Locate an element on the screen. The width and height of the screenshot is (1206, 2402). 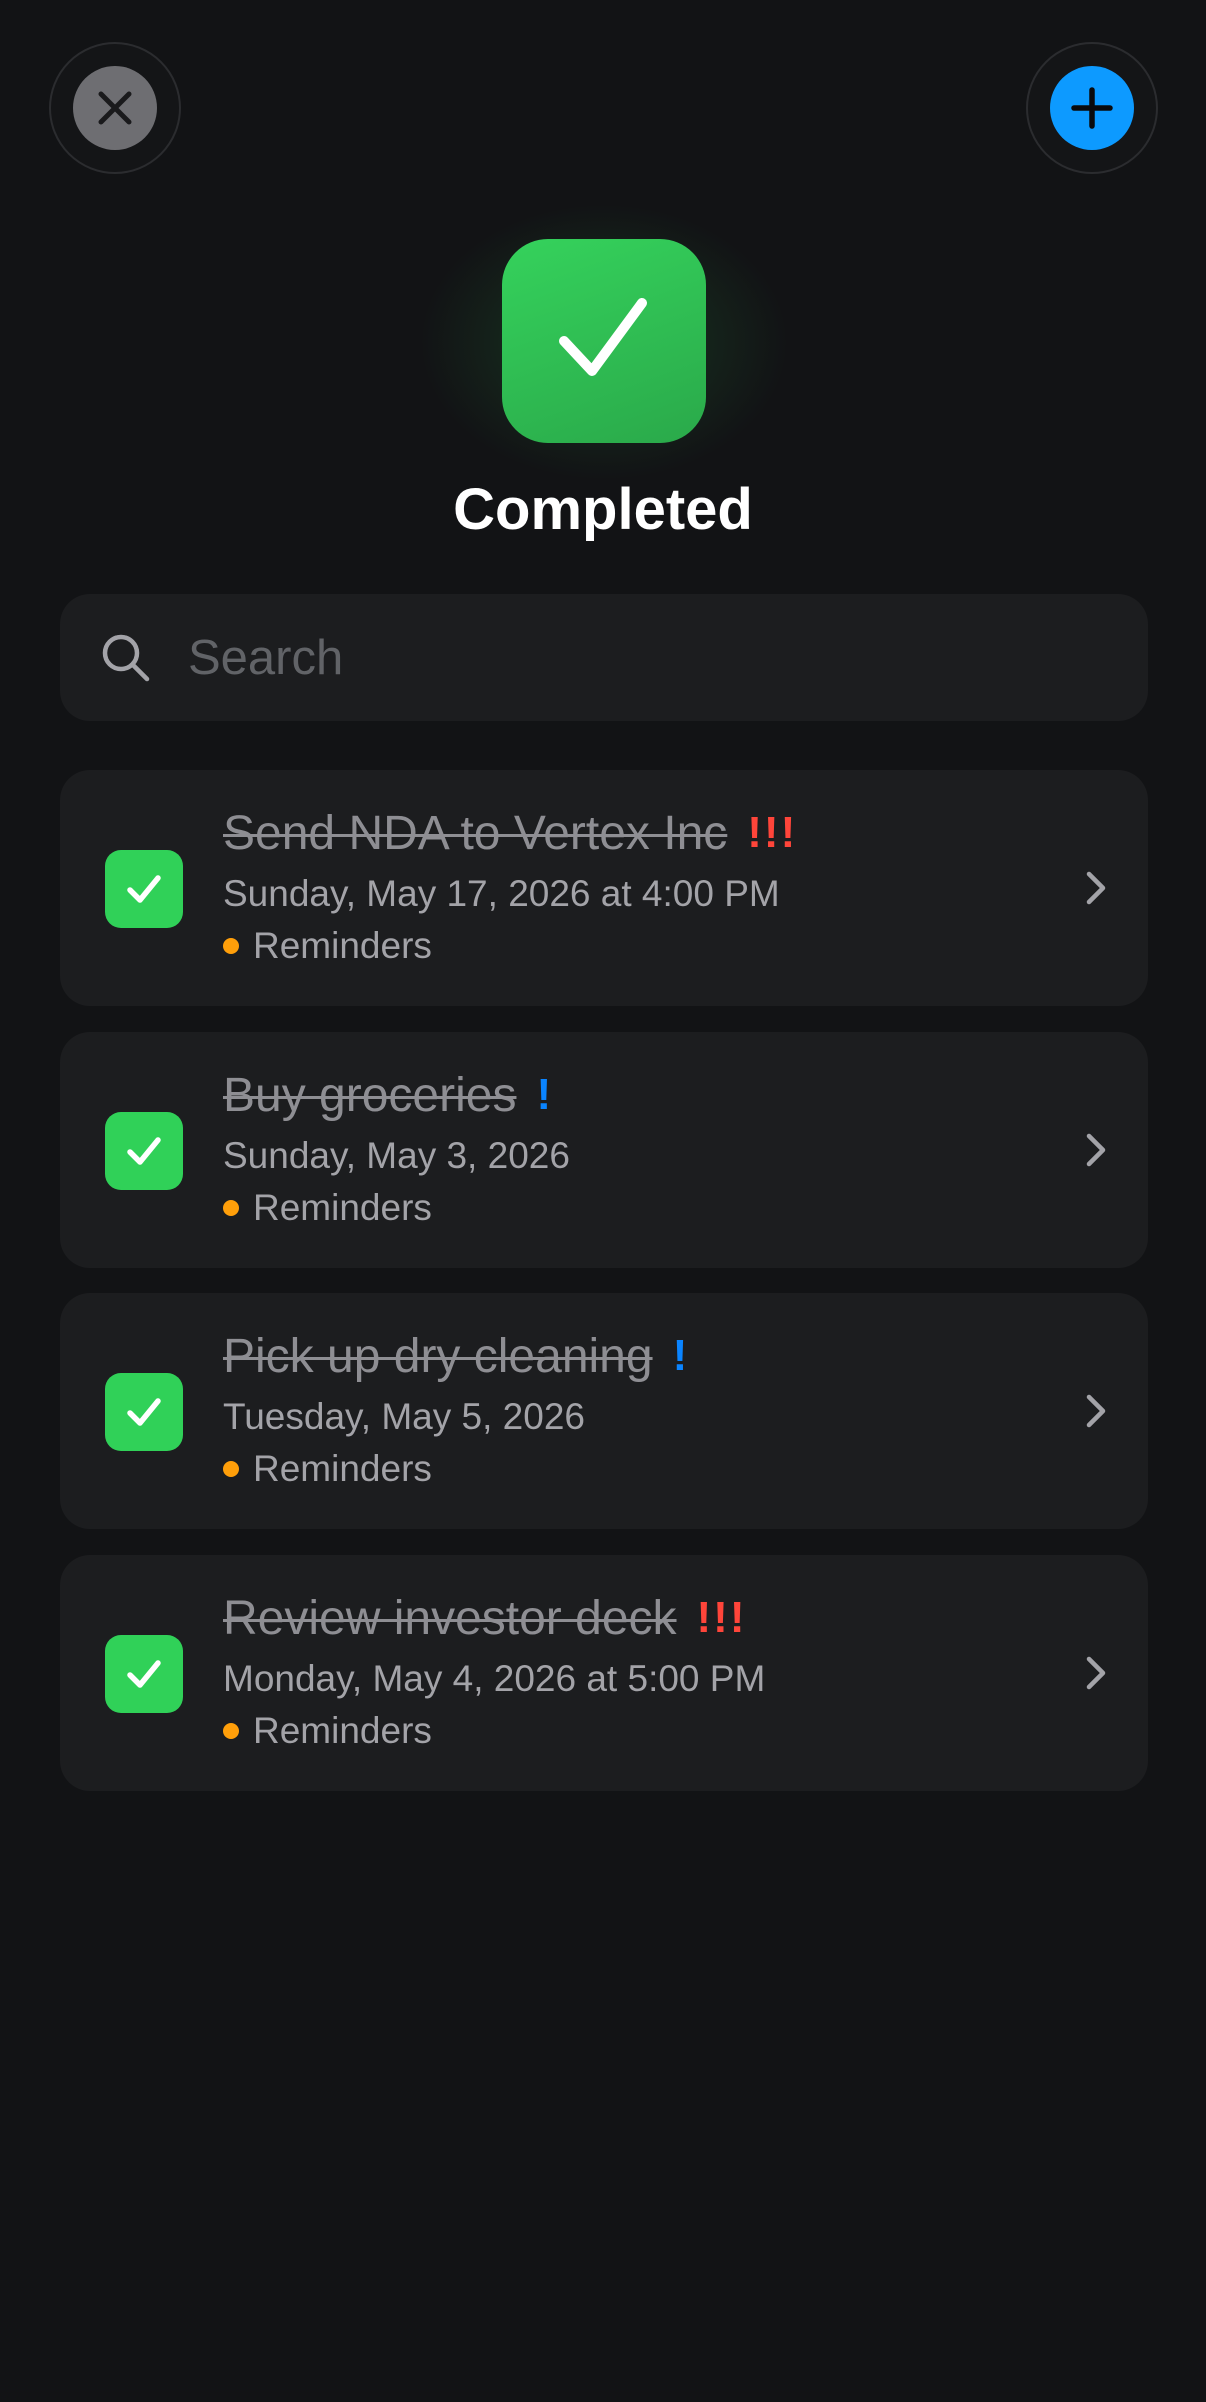
plus-icon is located at coordinates (1092, 108).